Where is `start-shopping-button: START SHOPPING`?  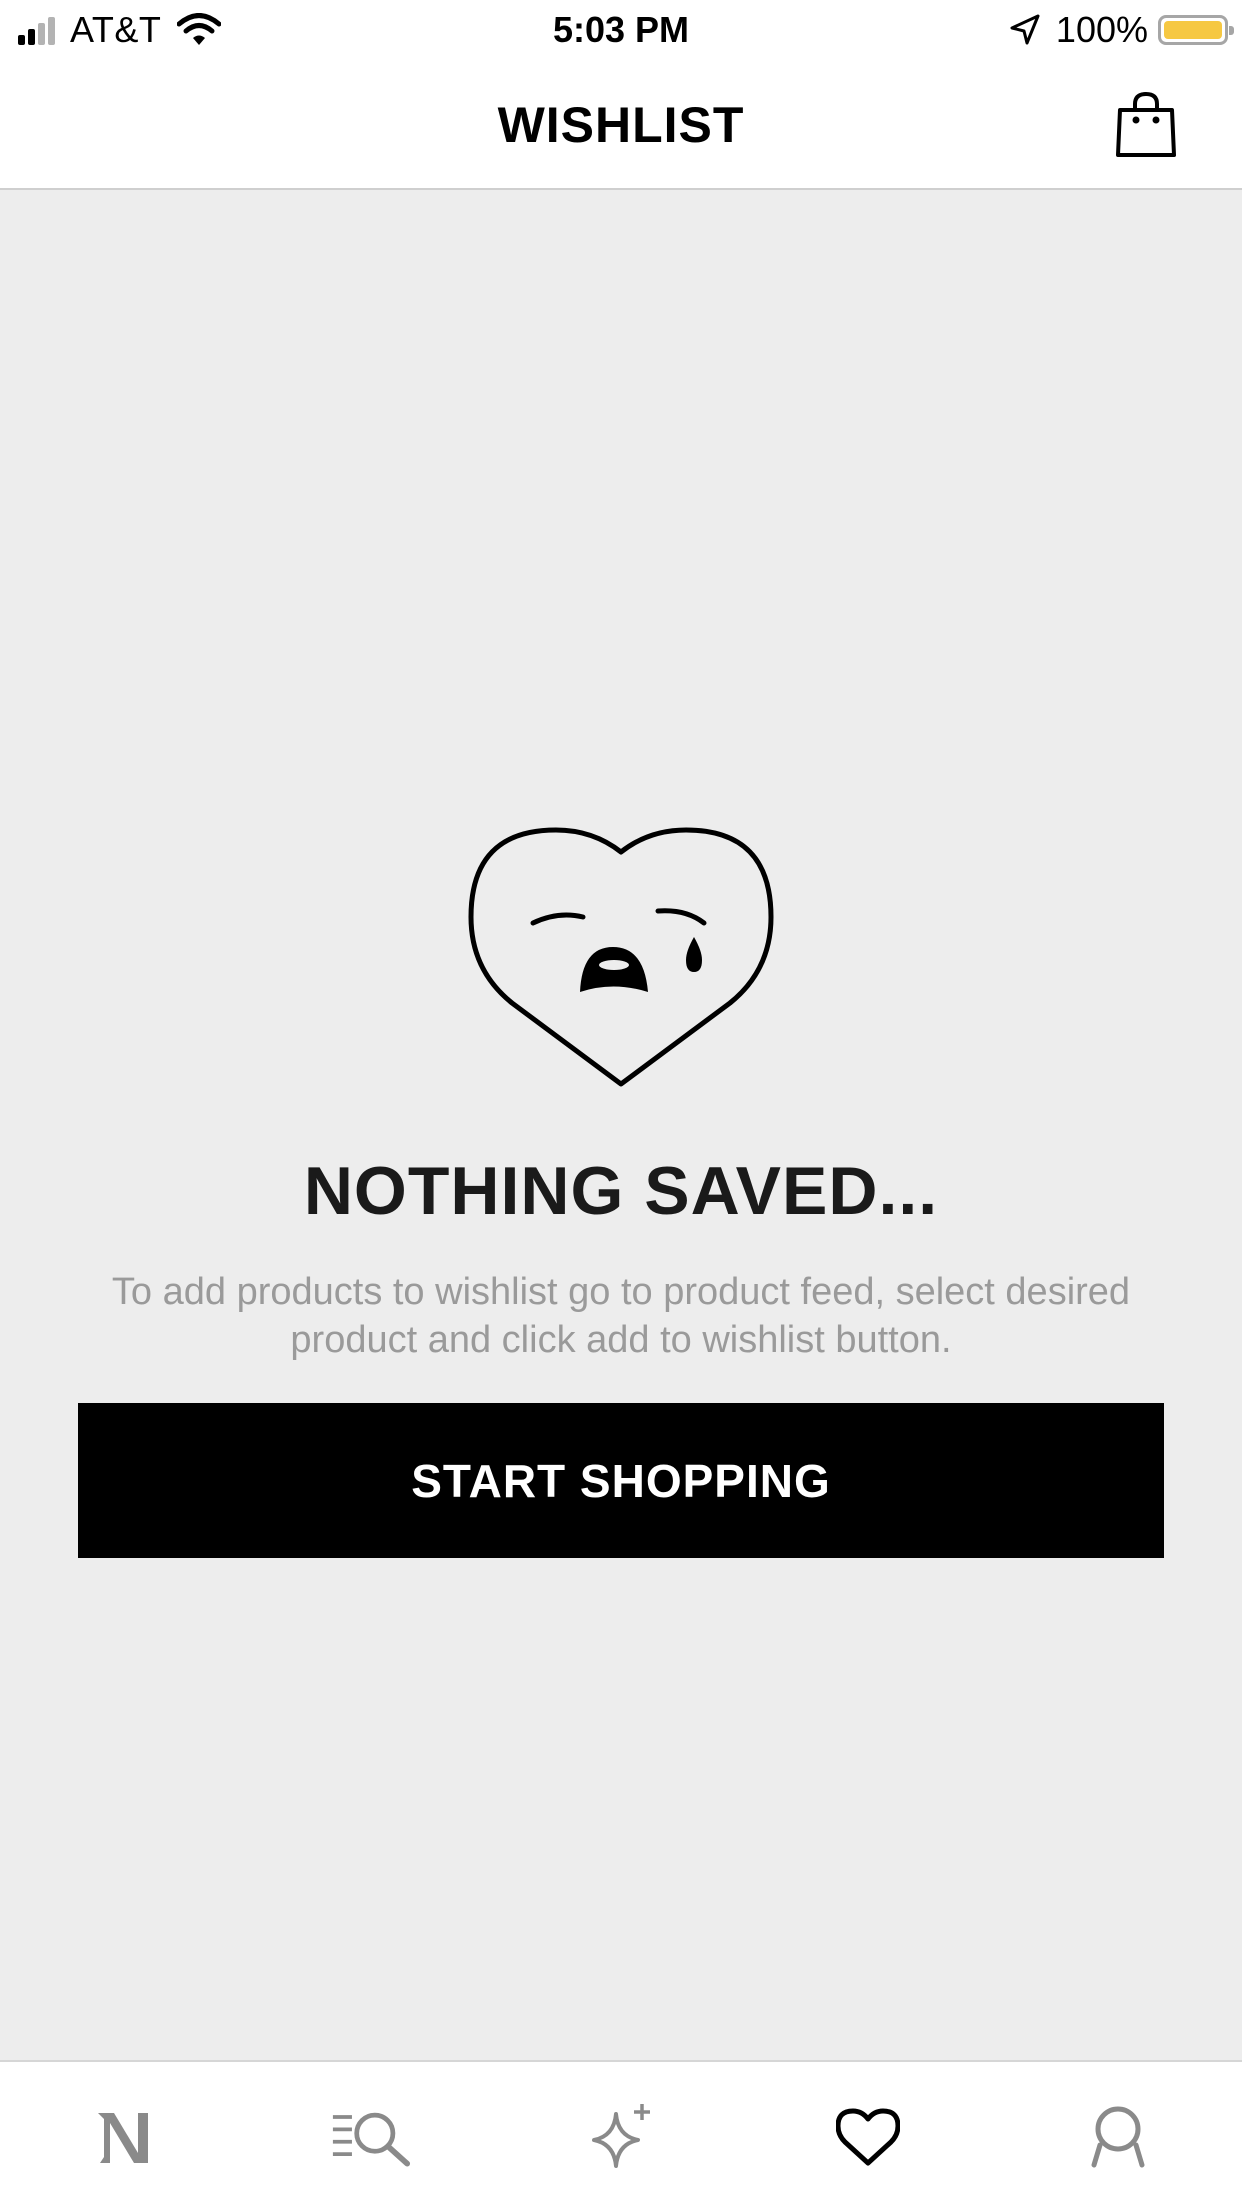
start-shopping-button: START SHOPPING is located at coordinates (621, 1480).